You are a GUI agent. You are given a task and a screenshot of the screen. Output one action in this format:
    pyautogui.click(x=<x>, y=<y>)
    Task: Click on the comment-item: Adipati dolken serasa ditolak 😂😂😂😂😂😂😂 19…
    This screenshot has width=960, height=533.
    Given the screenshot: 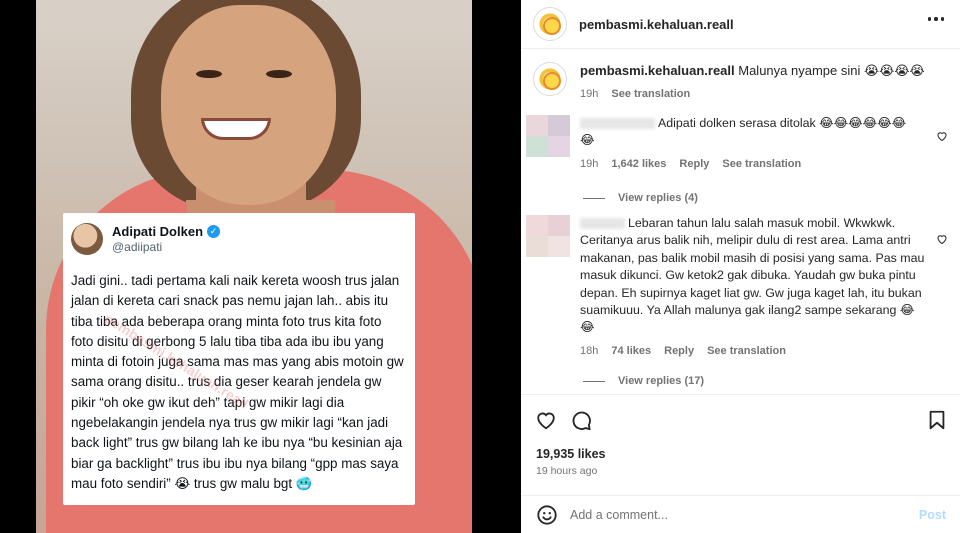 What is the action you would take?
    pyautogui.click(x=720, y=144)
    